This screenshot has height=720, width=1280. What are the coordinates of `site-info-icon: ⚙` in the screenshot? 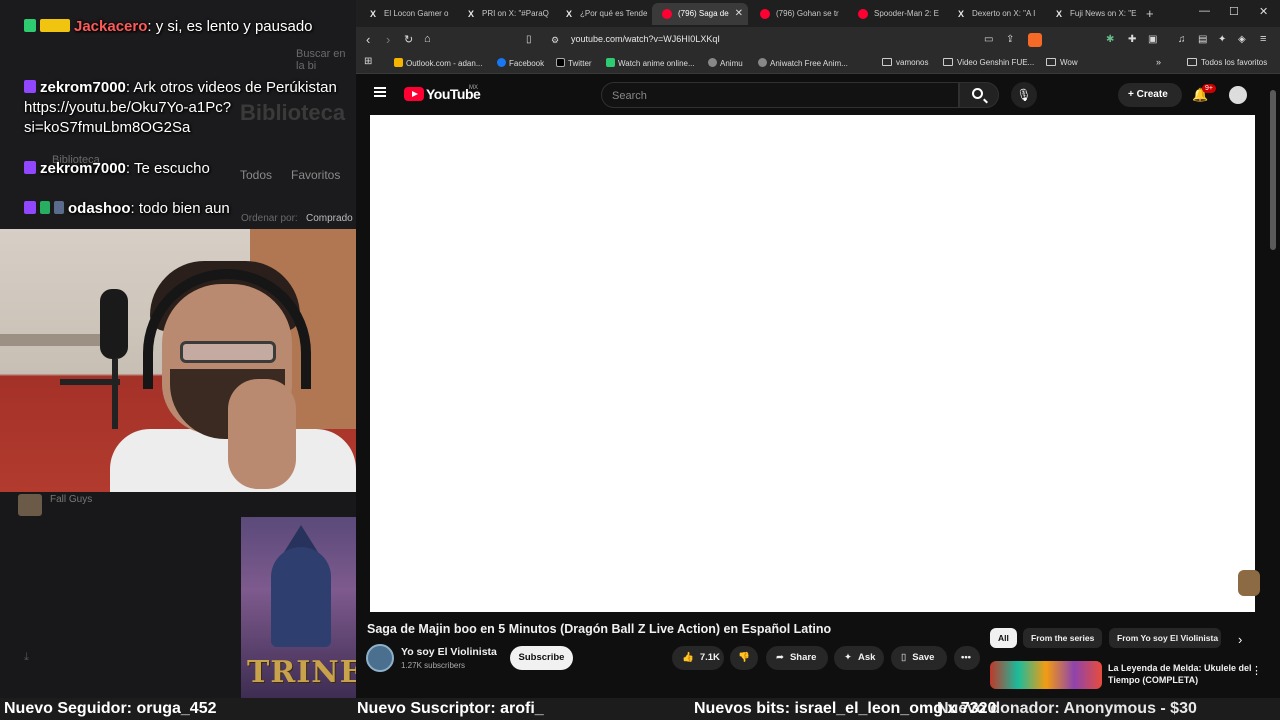 It's located at (555, 40).